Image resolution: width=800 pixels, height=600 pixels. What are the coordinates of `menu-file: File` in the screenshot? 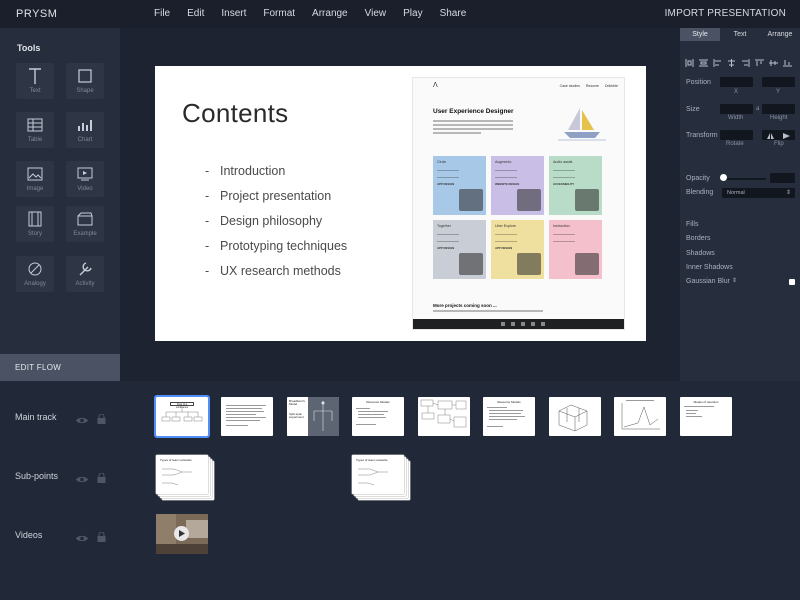 It's located at (162, 13).